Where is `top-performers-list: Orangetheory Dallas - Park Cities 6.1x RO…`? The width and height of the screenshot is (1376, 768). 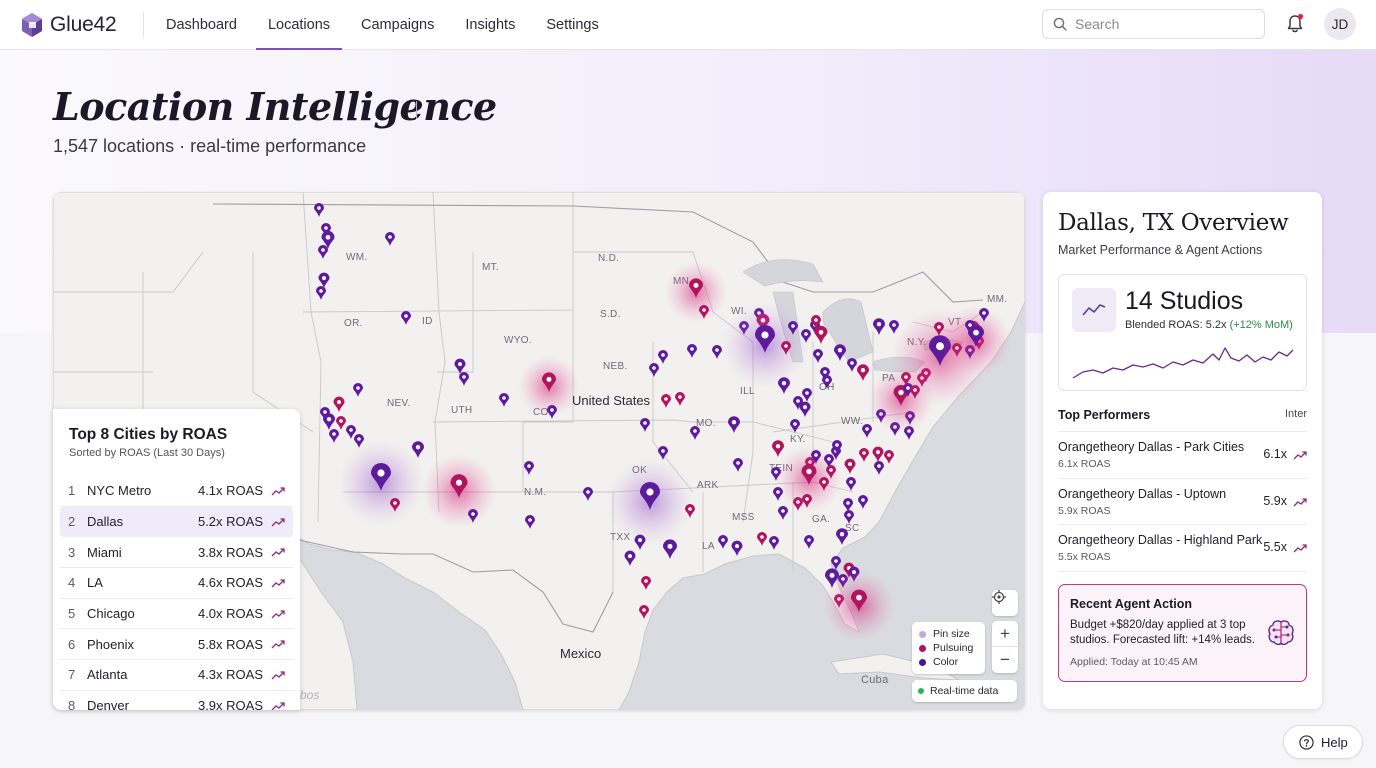 top-performers-list: Orangetheory Dallas - Park Cities 6.1x RO… is located at coordinates (1182, 501).